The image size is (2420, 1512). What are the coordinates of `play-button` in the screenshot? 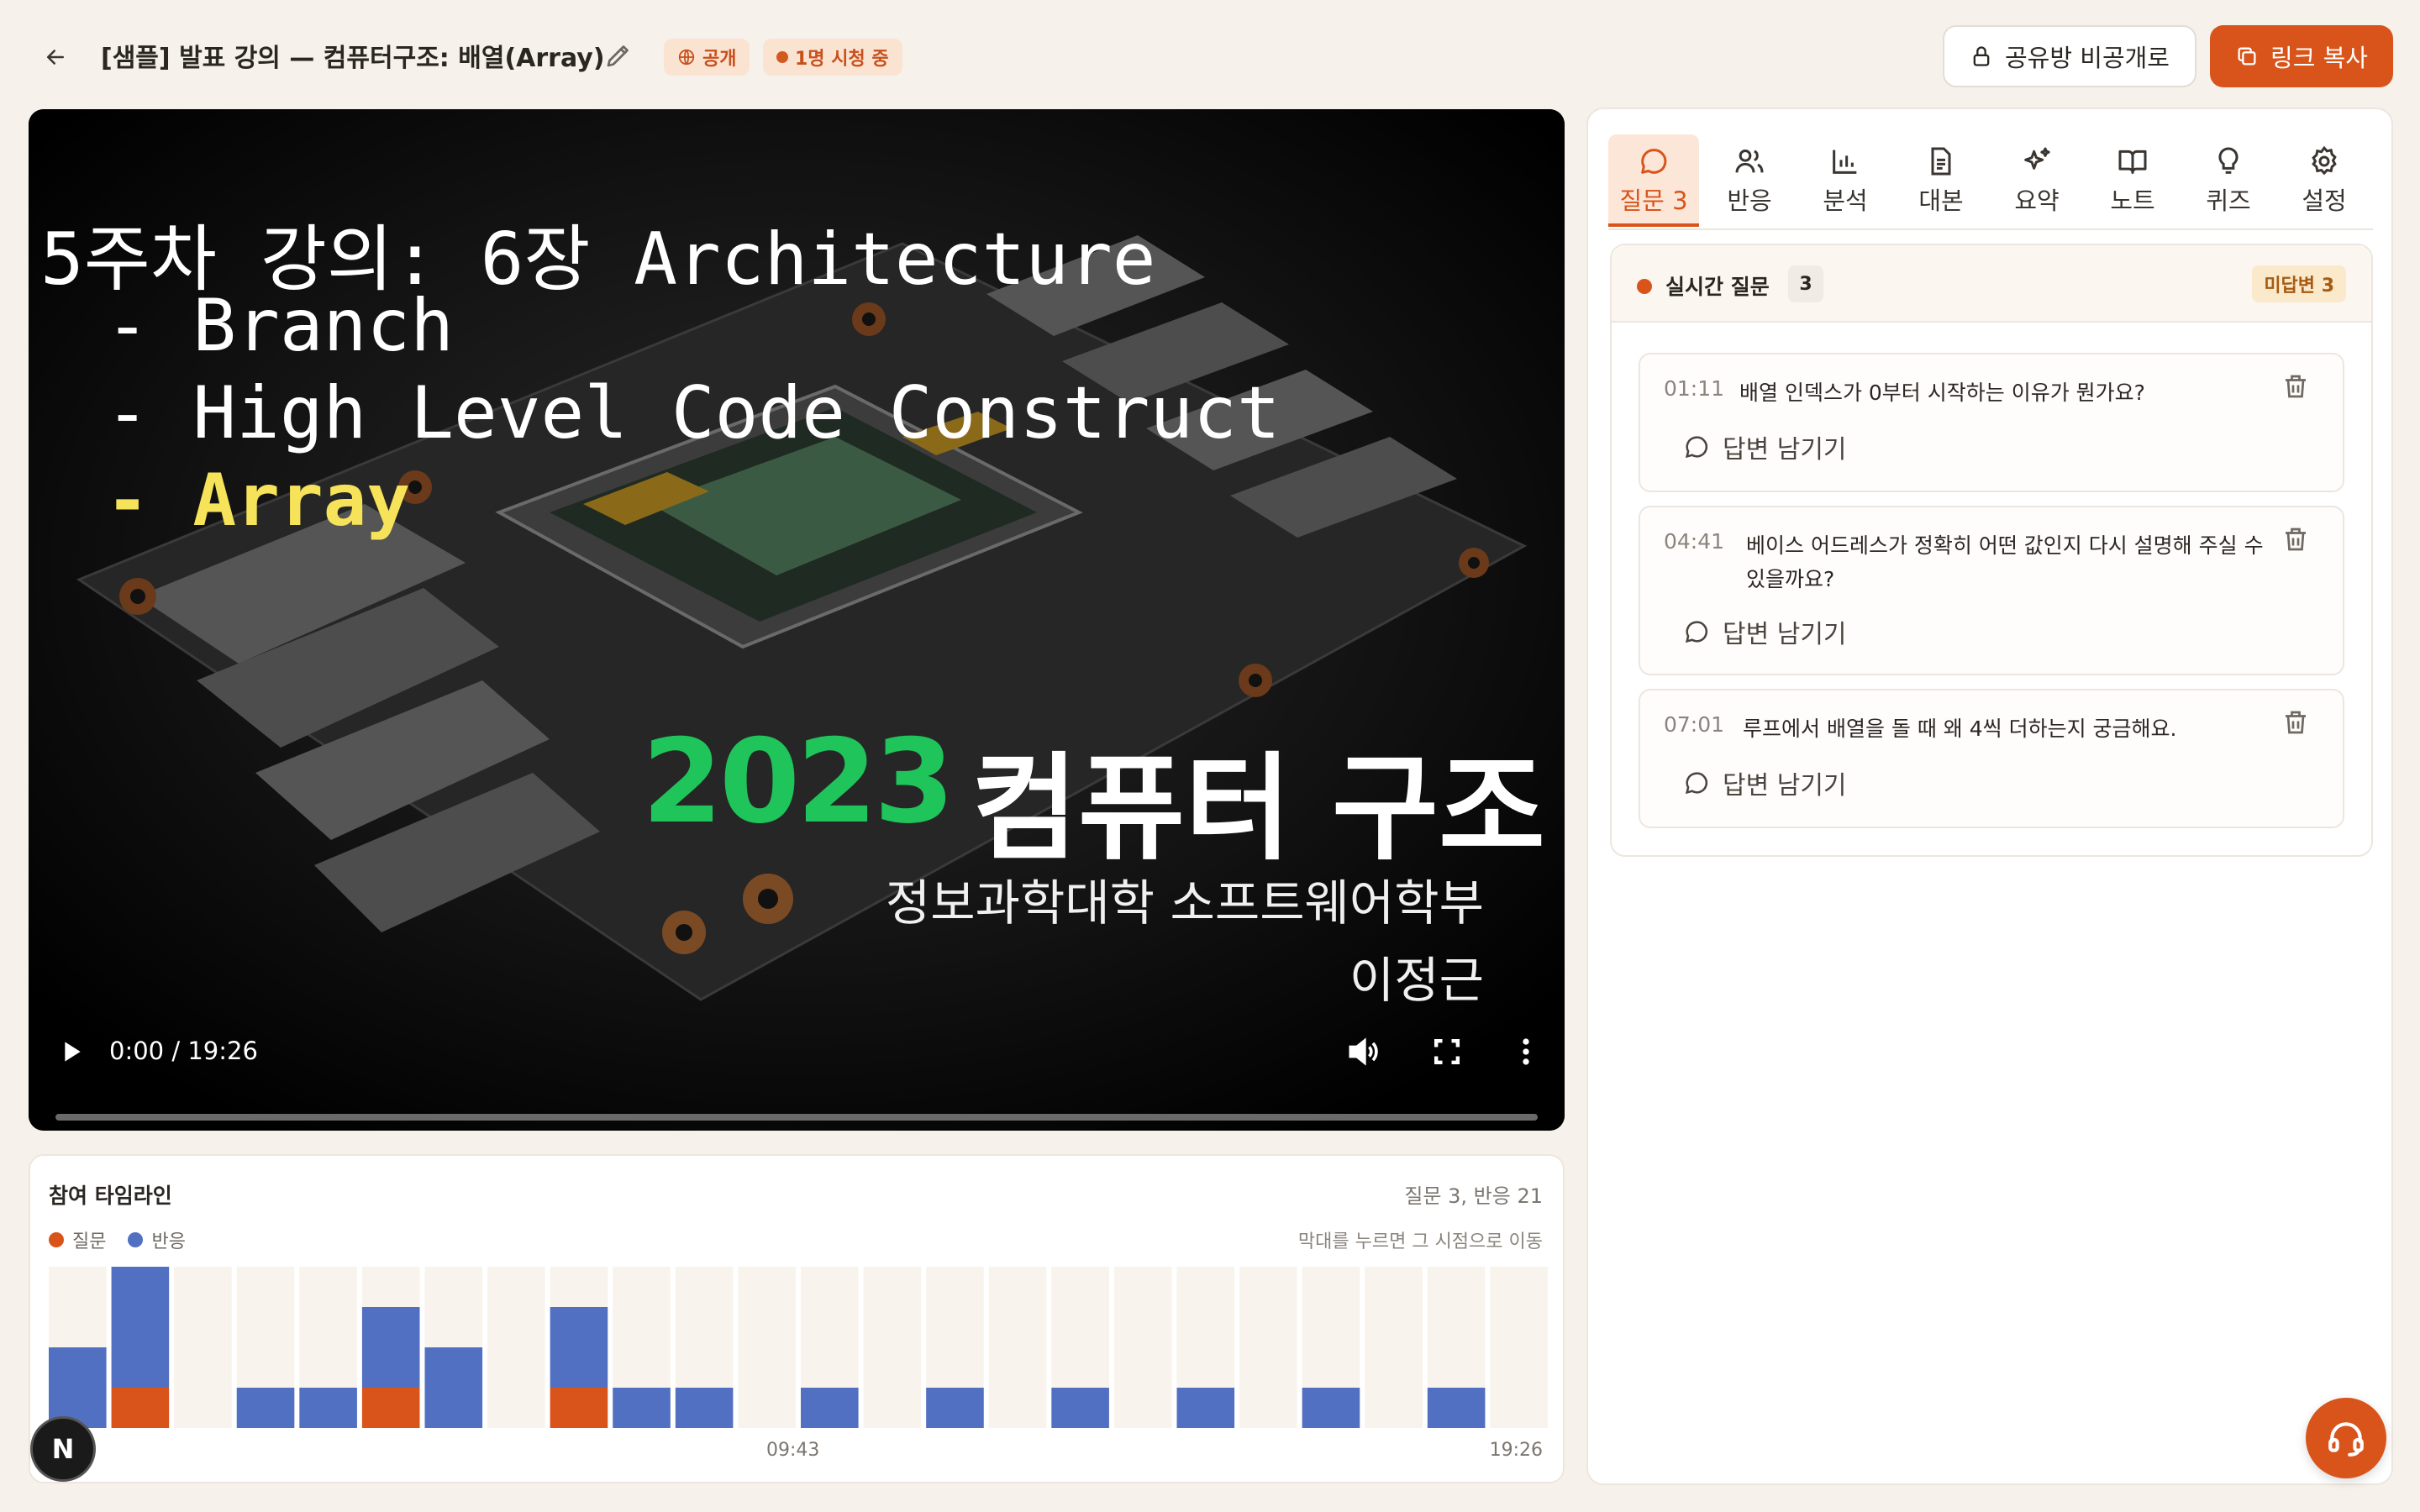 It's located at (70, 1051).